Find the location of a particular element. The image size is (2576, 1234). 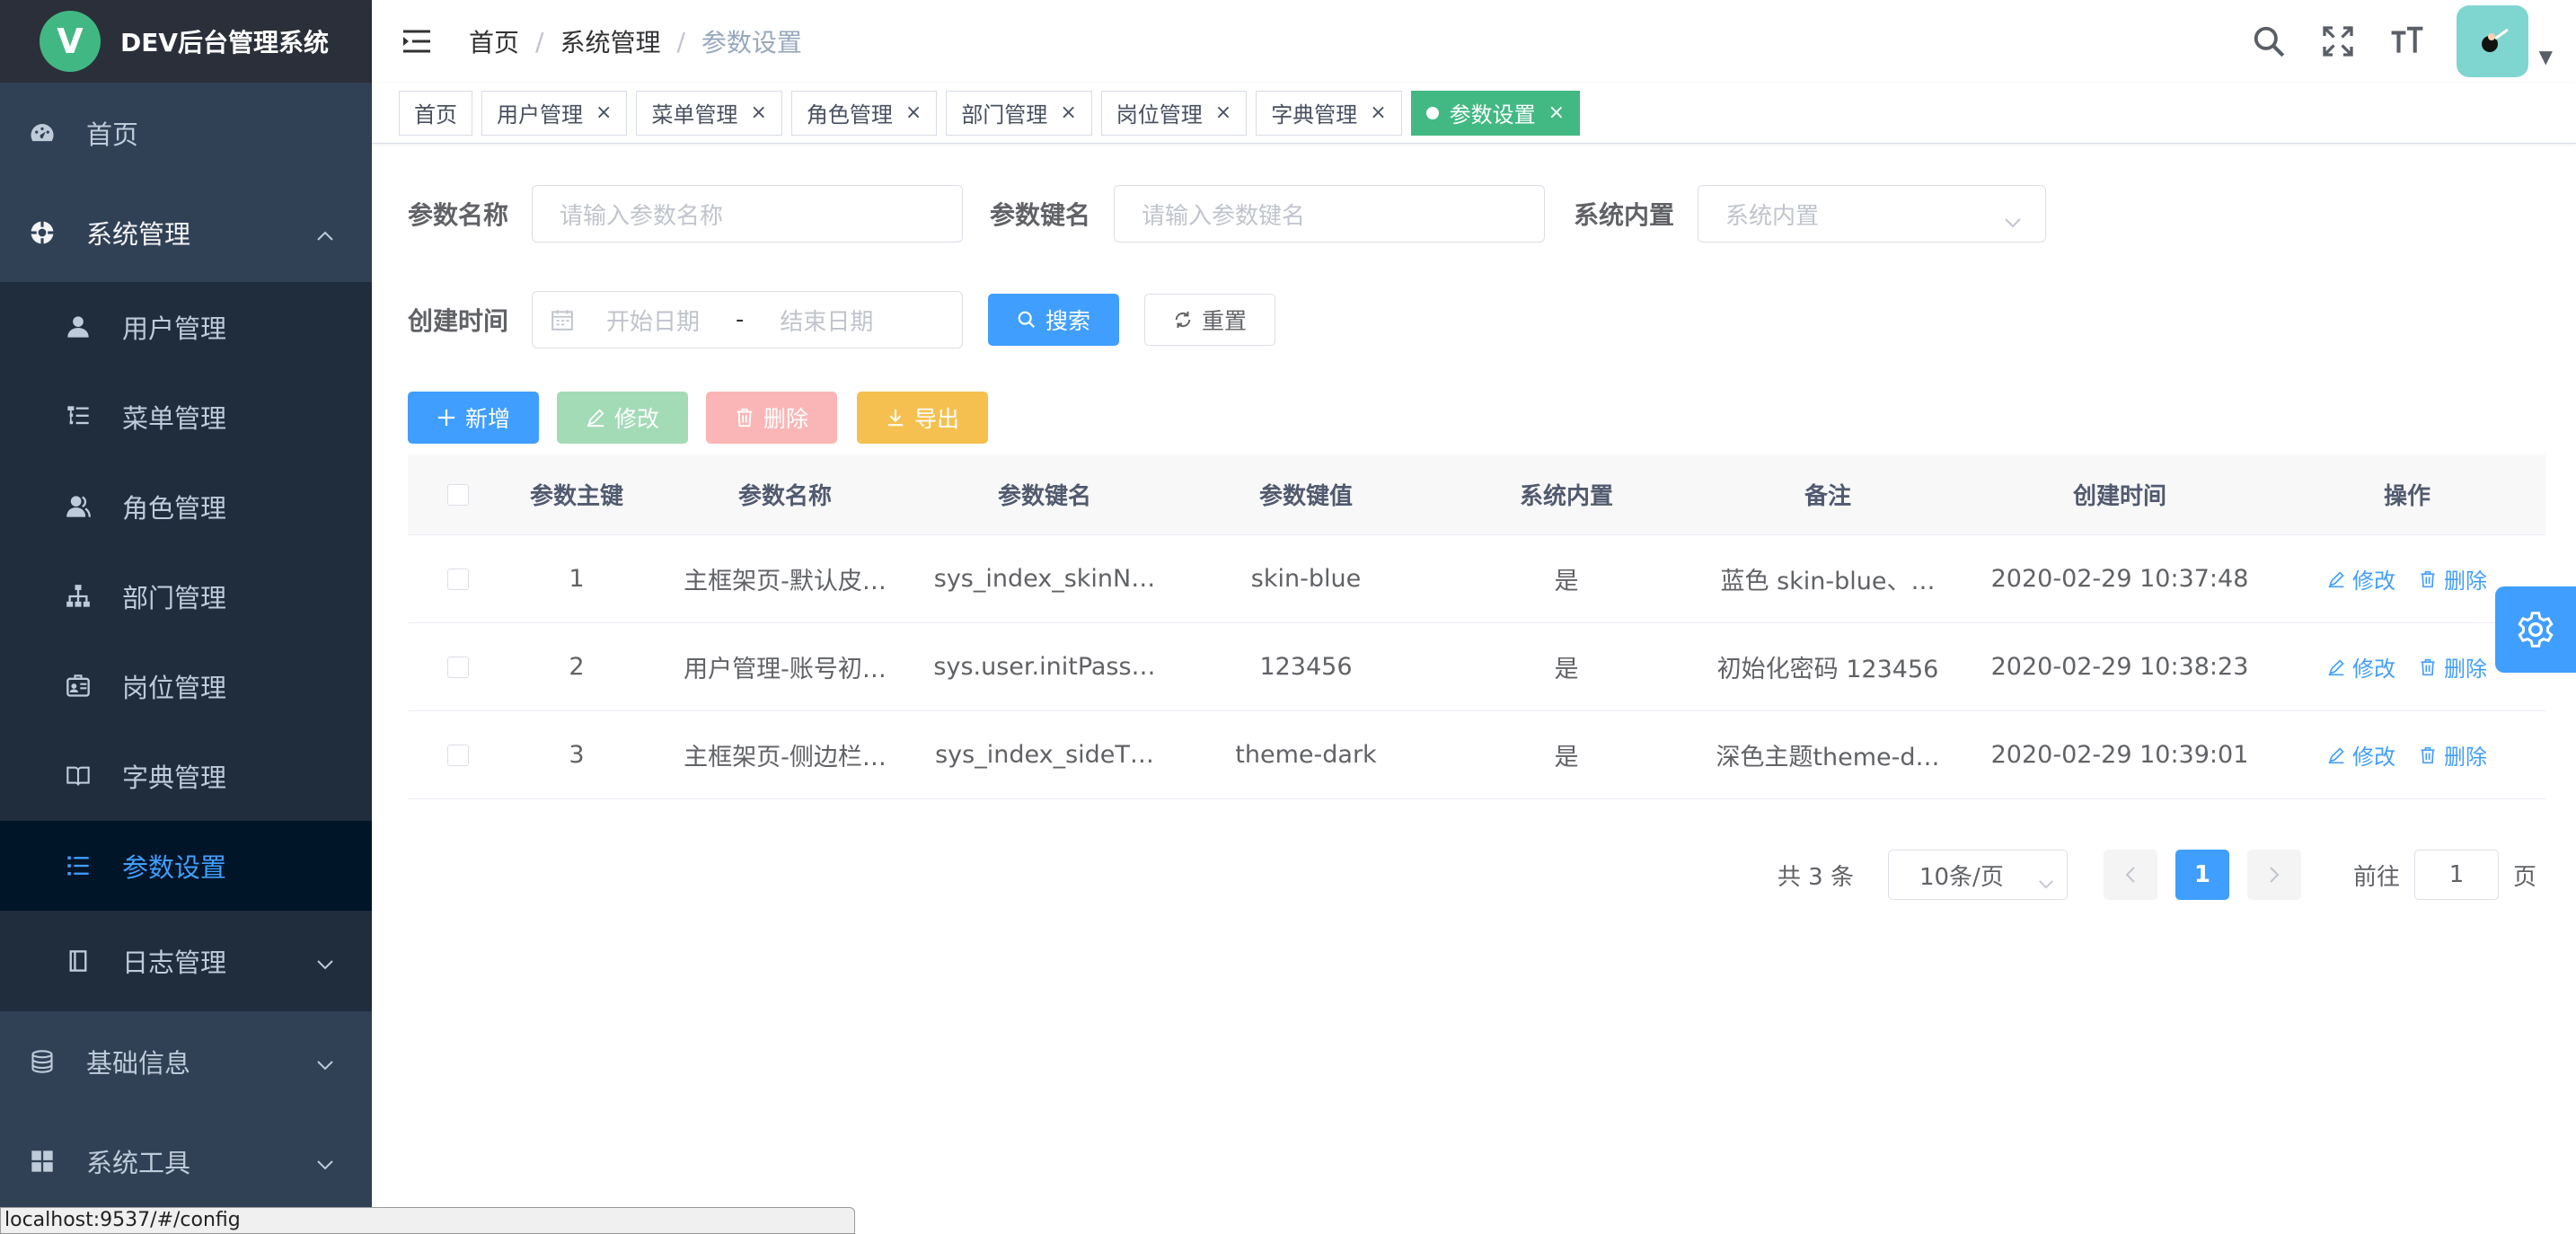

avatar is located at coordinates (2492, 41).